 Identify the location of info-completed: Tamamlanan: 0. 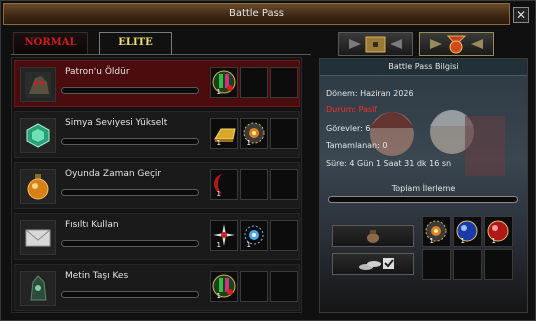
(357, 145).